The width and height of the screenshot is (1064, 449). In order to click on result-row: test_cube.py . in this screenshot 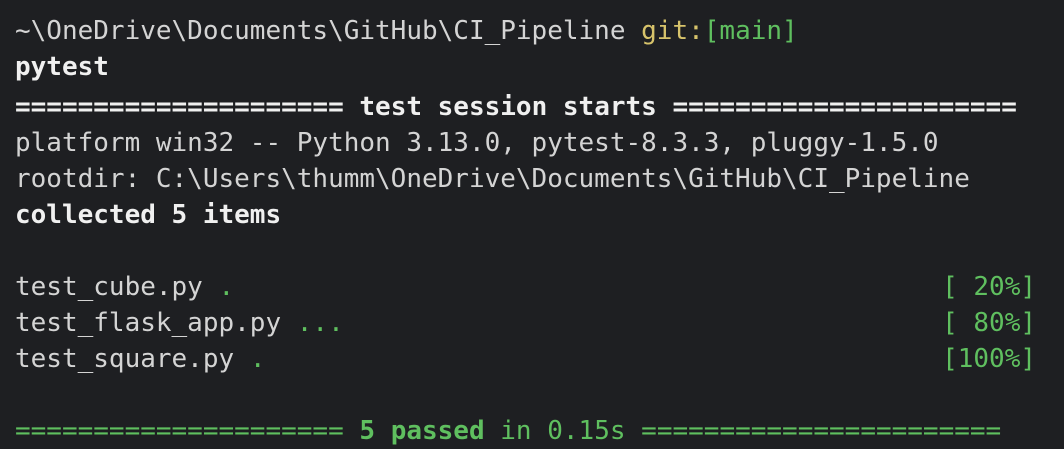, I will do `click(124, 287)`.